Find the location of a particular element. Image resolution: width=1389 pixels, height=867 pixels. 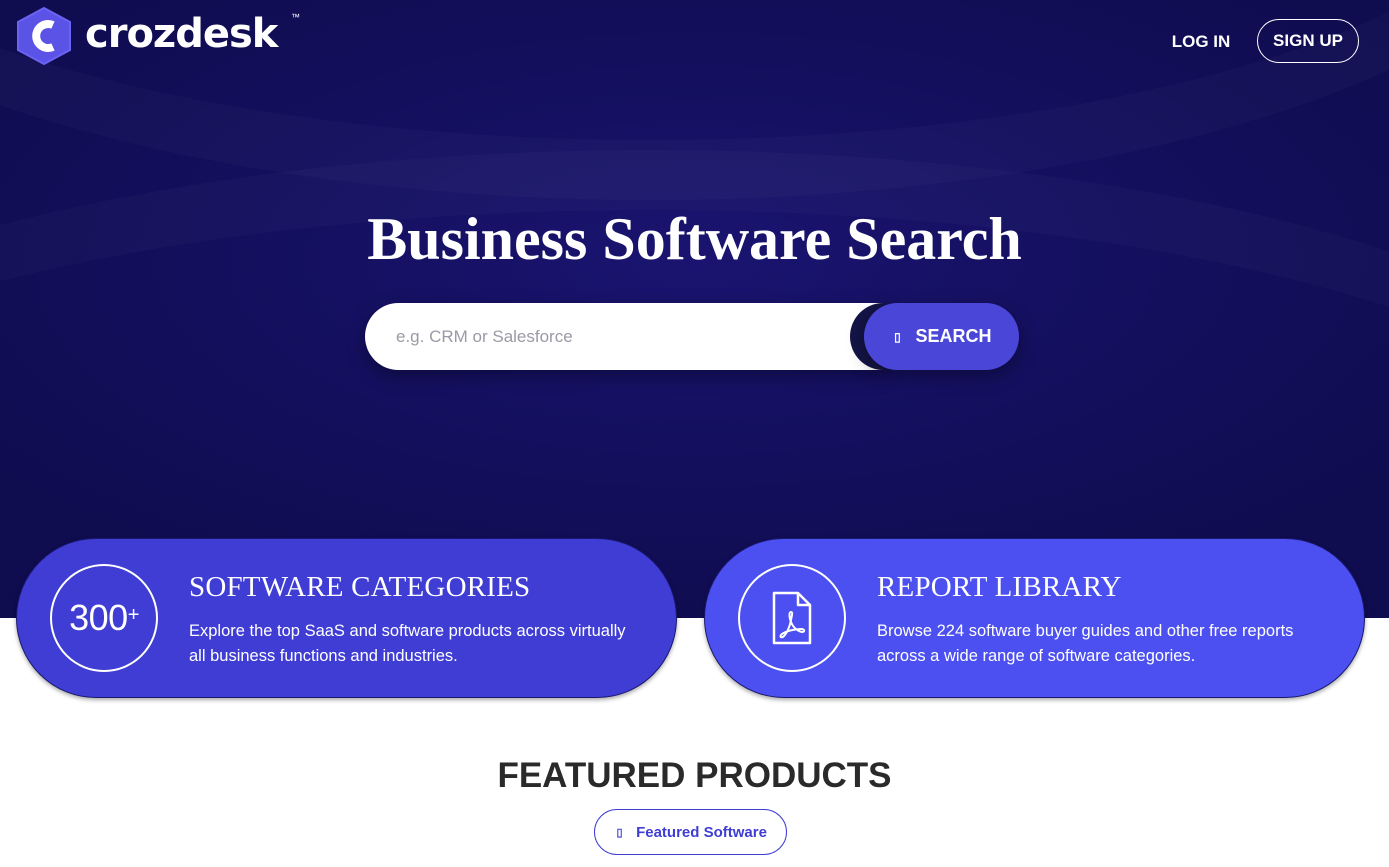

categories-count: 300+ is located at coordinates (104, 617).